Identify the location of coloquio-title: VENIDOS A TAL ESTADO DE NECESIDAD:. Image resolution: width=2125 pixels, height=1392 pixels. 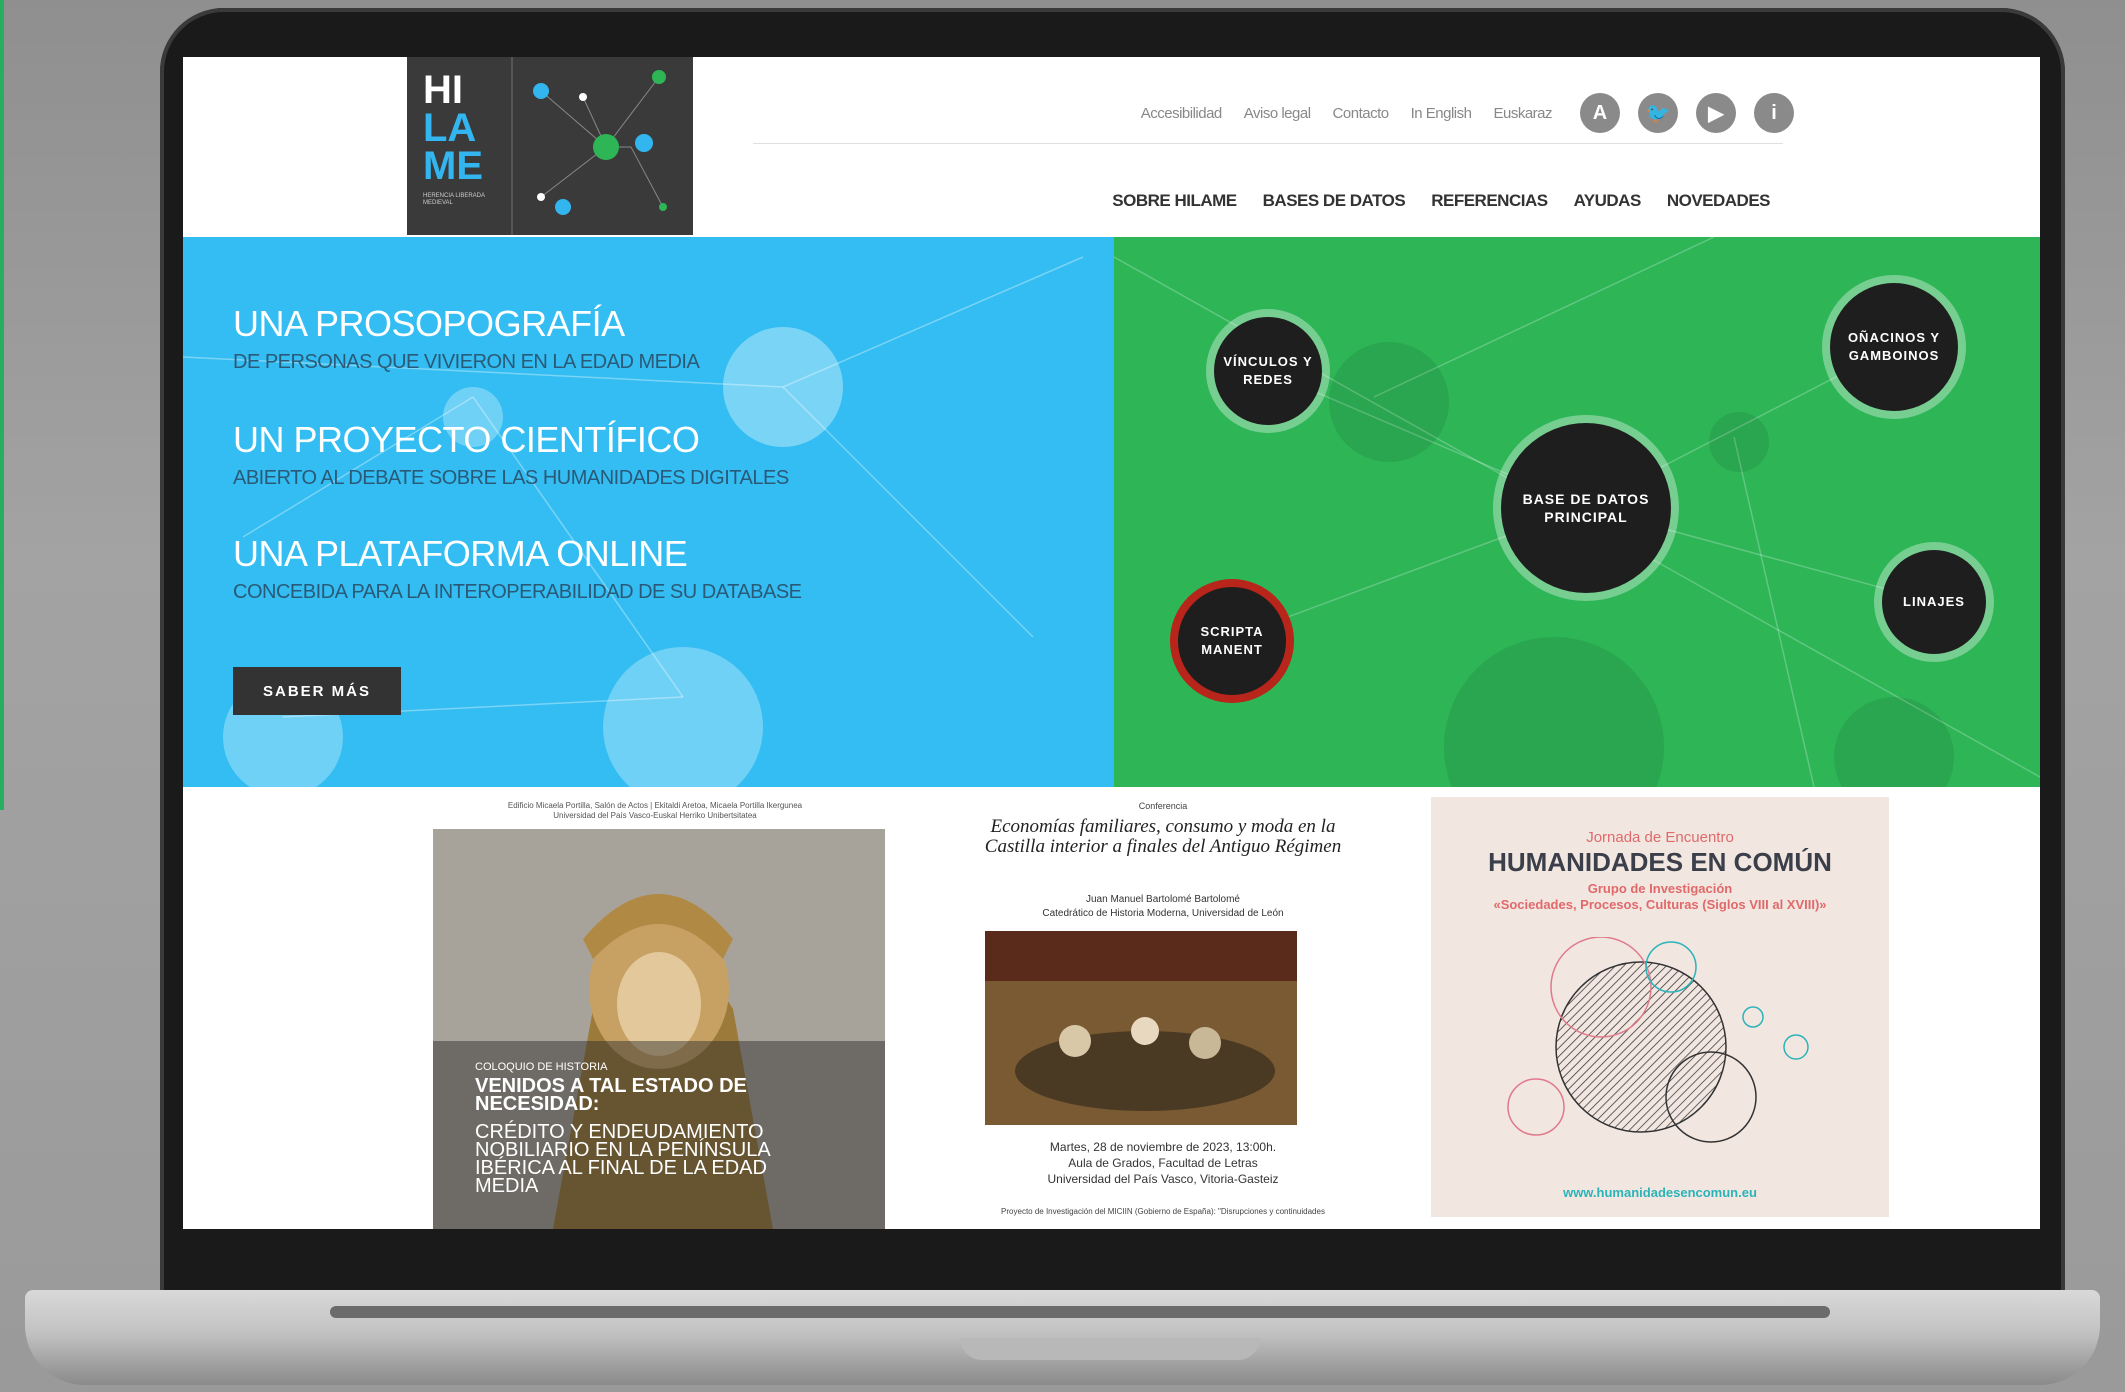
(611, 1095).